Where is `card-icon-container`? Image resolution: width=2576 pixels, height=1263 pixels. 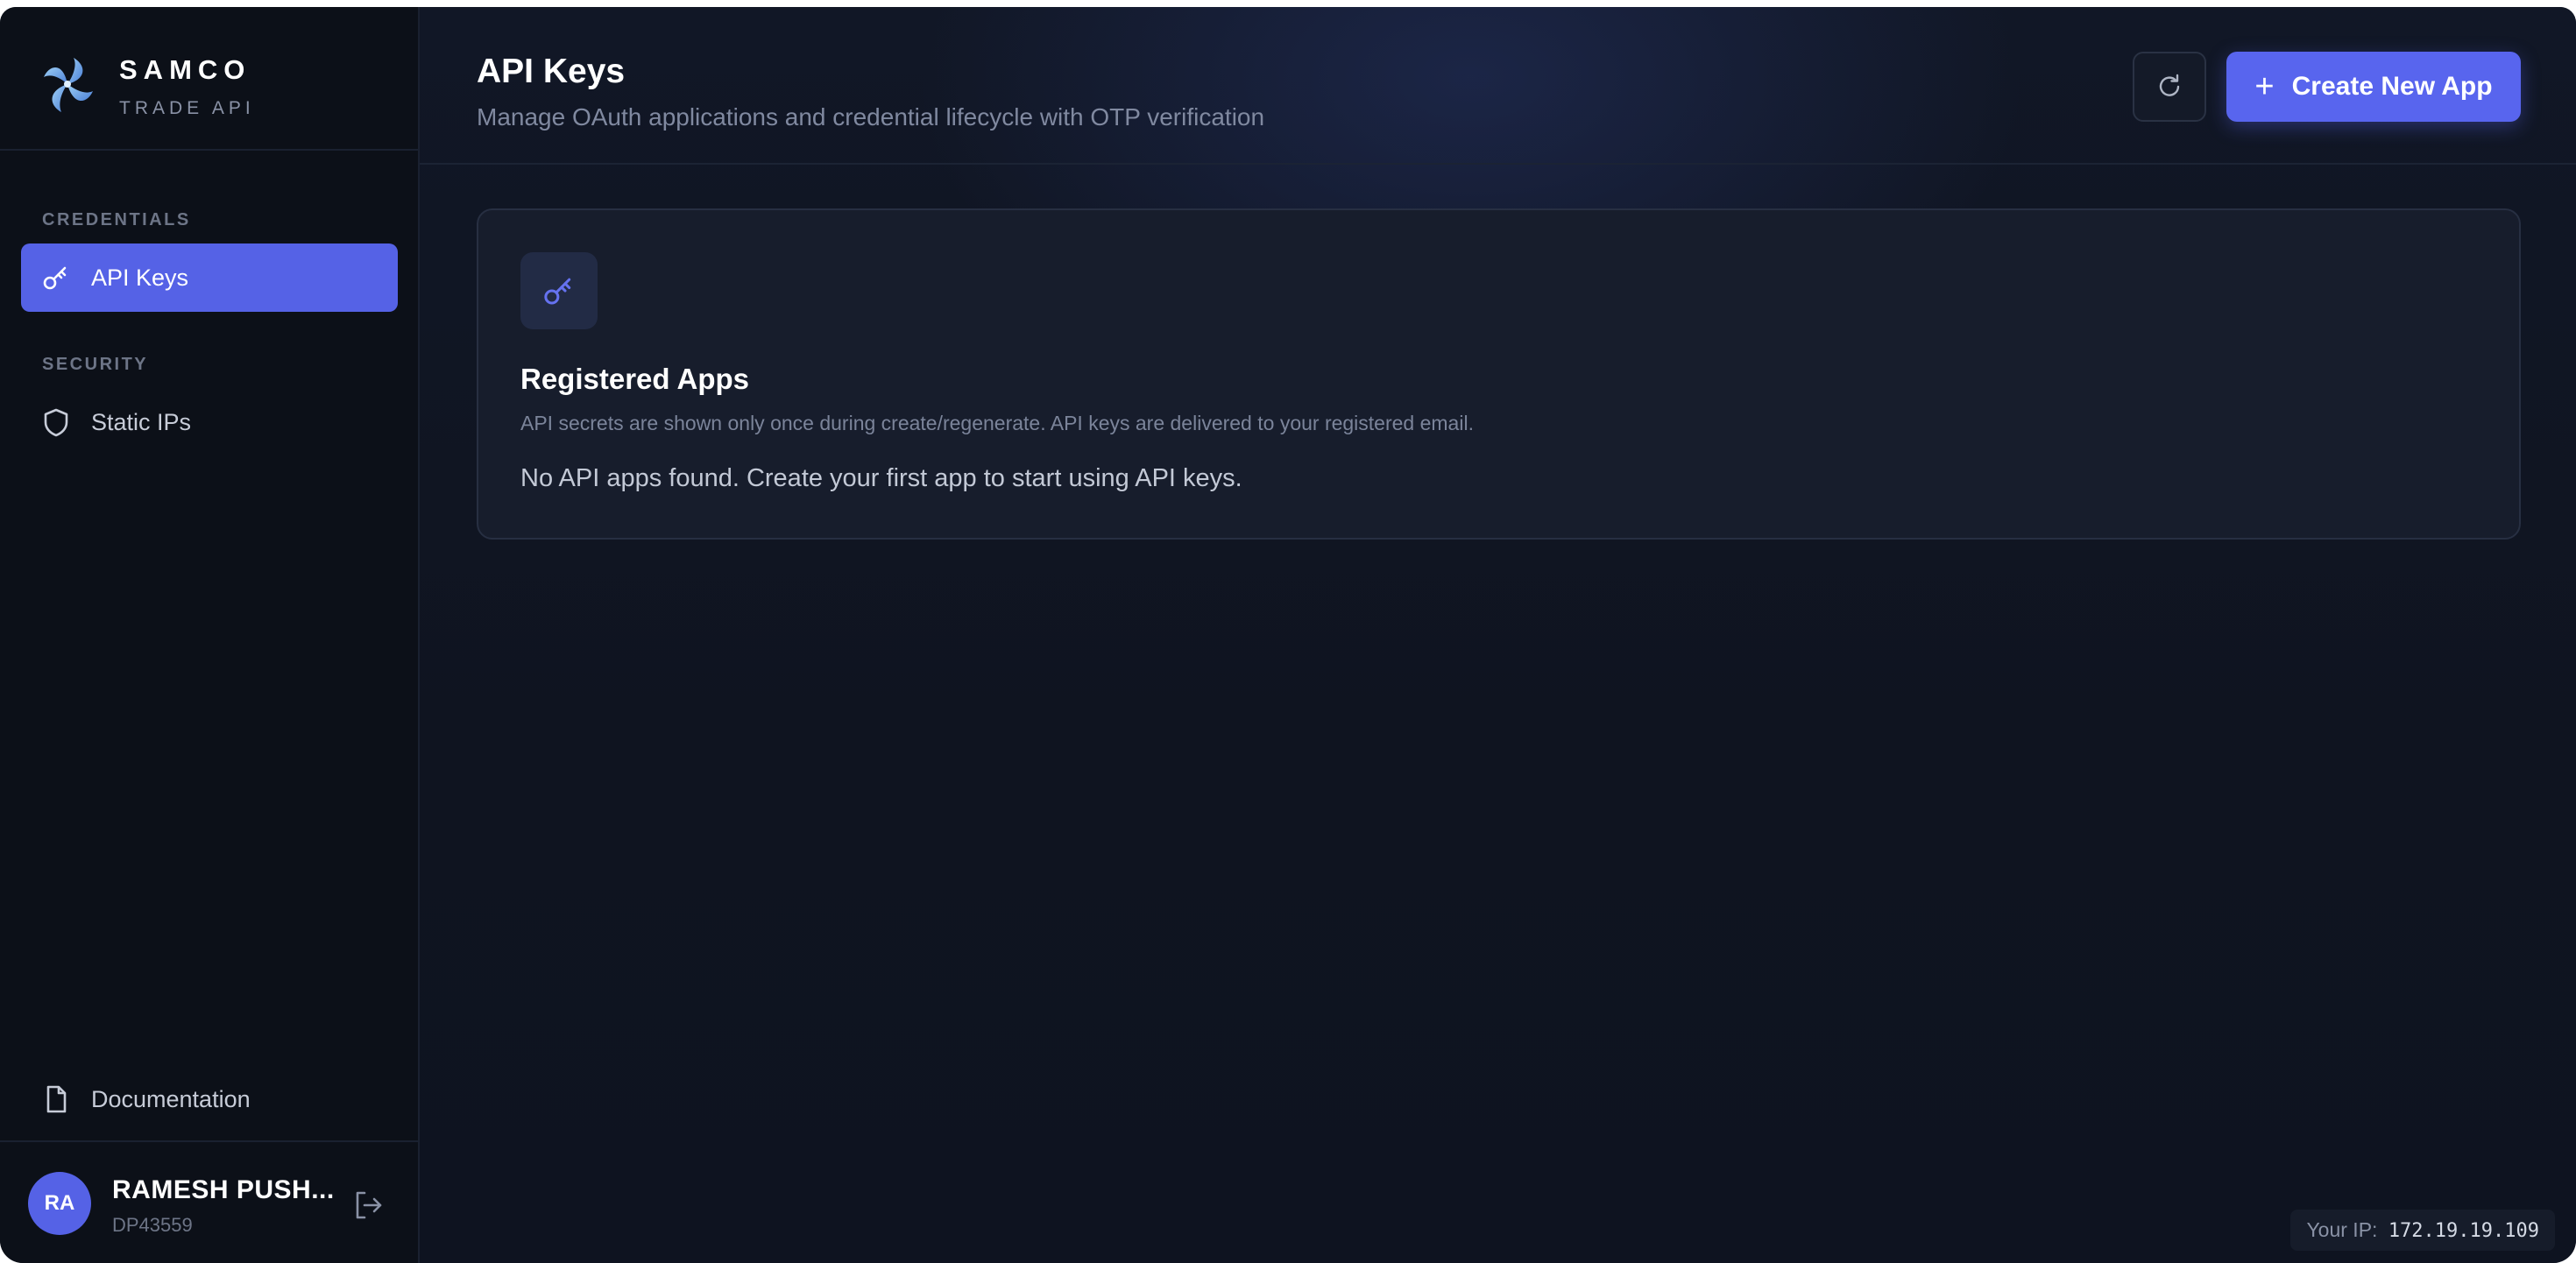 card-icon-container is located at coordinates (559, 290).